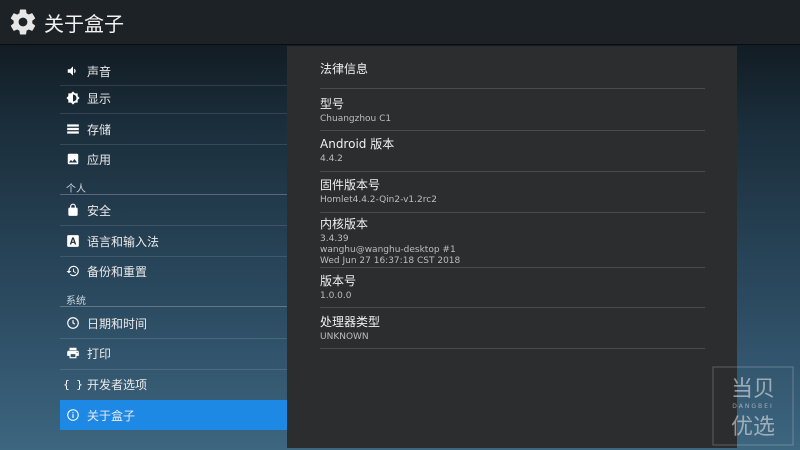  I want to click on sidebar-item-label: 安全, so click(99, 210).